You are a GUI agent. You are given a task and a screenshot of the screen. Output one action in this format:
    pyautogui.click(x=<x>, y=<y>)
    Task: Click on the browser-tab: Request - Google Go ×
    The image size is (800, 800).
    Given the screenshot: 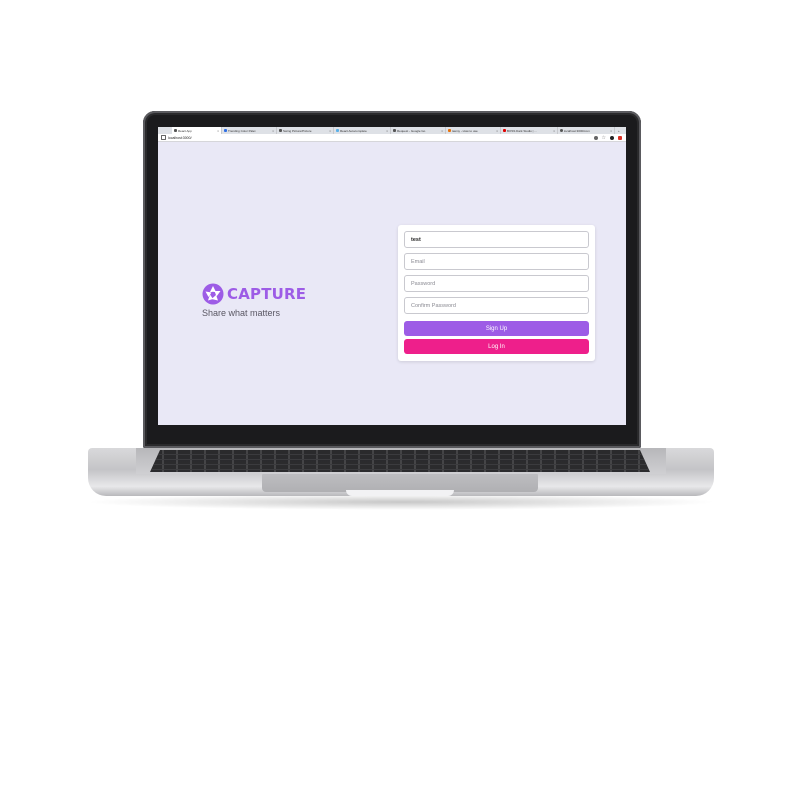 What is the action you would take?
    pyautogui.click(x=418, y=130)
    